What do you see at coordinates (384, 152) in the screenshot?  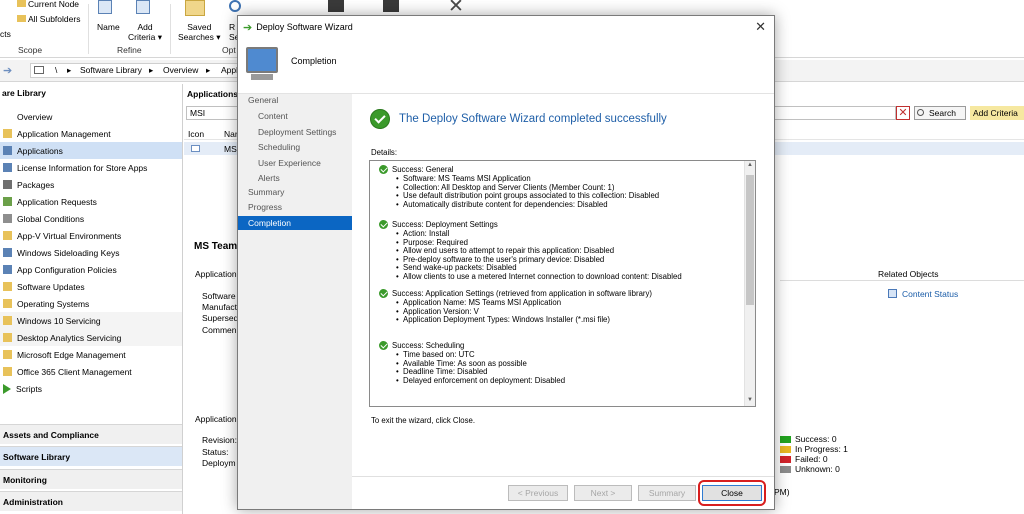 I see `details-label: Details:` at bounding box center [384, 152].